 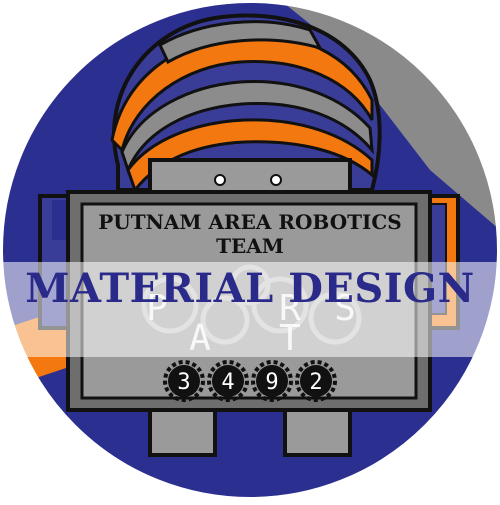 I want to click on acronym-letter: A, so click(x=200, y=338).